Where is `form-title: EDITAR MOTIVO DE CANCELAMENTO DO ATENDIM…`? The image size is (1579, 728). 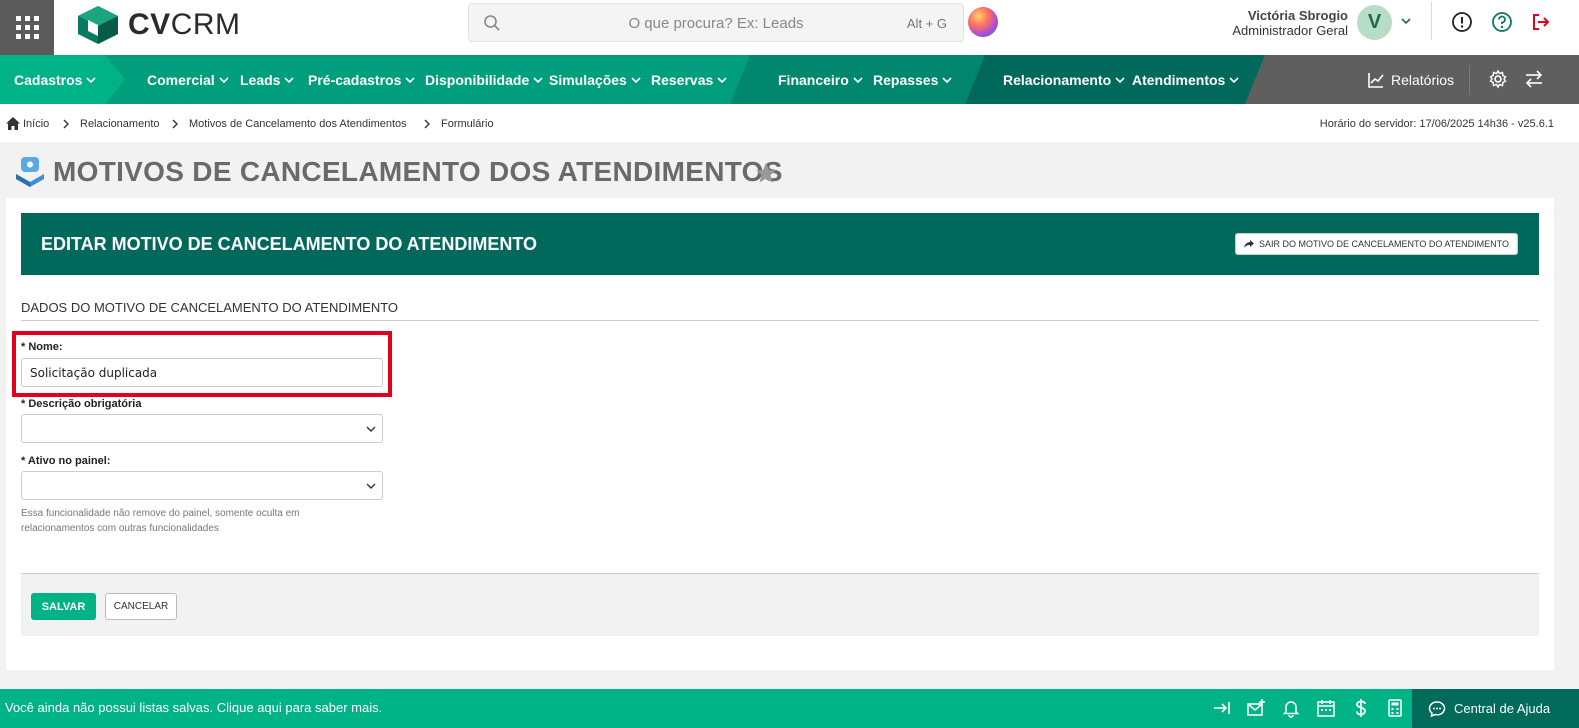 form-title: EDITAR MOTIVO DE CANCELAMENTO DO ATENDIM… is located at coordinates (289, 244).